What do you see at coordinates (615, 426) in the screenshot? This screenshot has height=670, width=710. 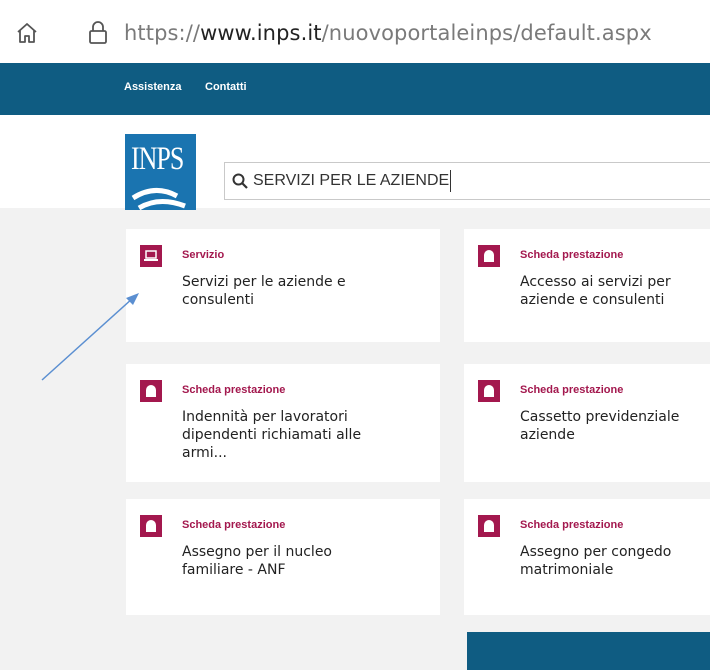 I see `card-title: Cassetto previdenziale aziende` at bounding box center [615, 426].